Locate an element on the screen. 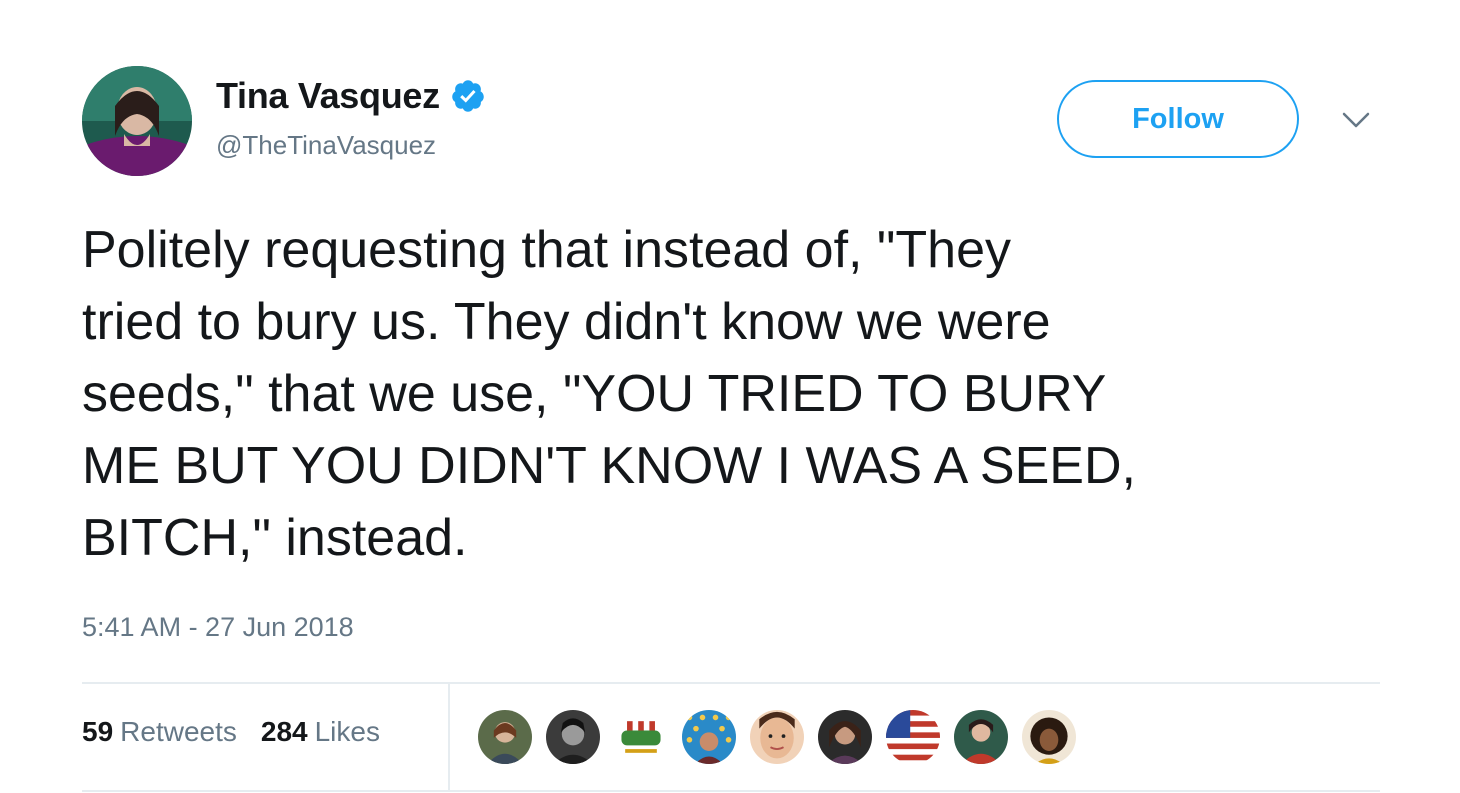  retweets-label: Retweets is located at coordinates (178, 731).